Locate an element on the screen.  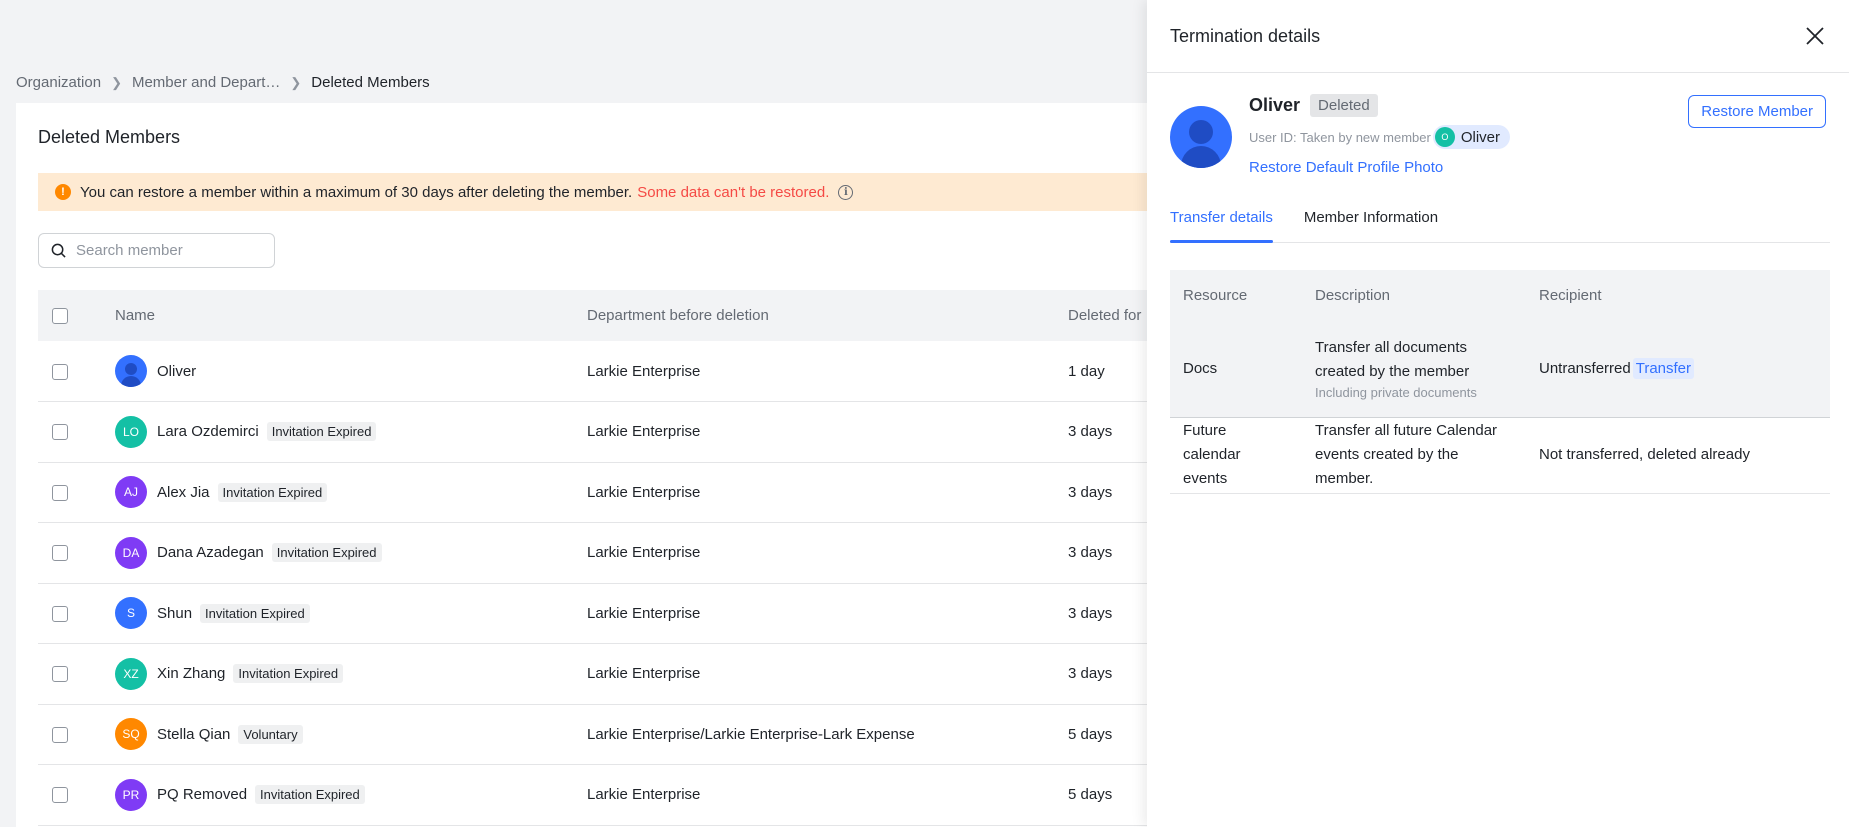
close-button is located at coordinates (1815, 36).